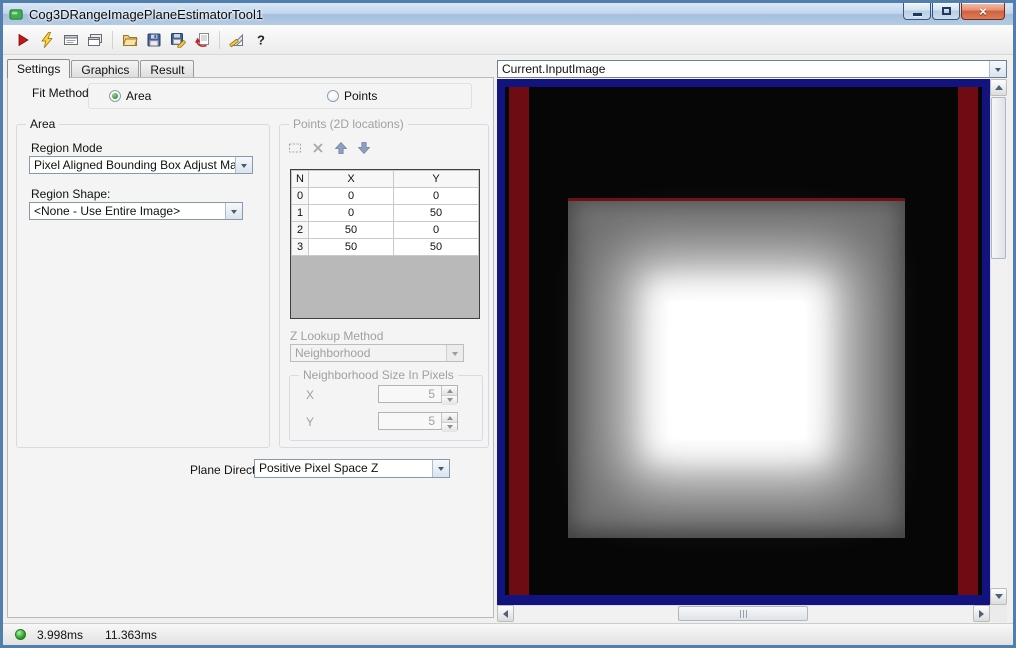  I want to click on row-index: 0, so click(300, 196).